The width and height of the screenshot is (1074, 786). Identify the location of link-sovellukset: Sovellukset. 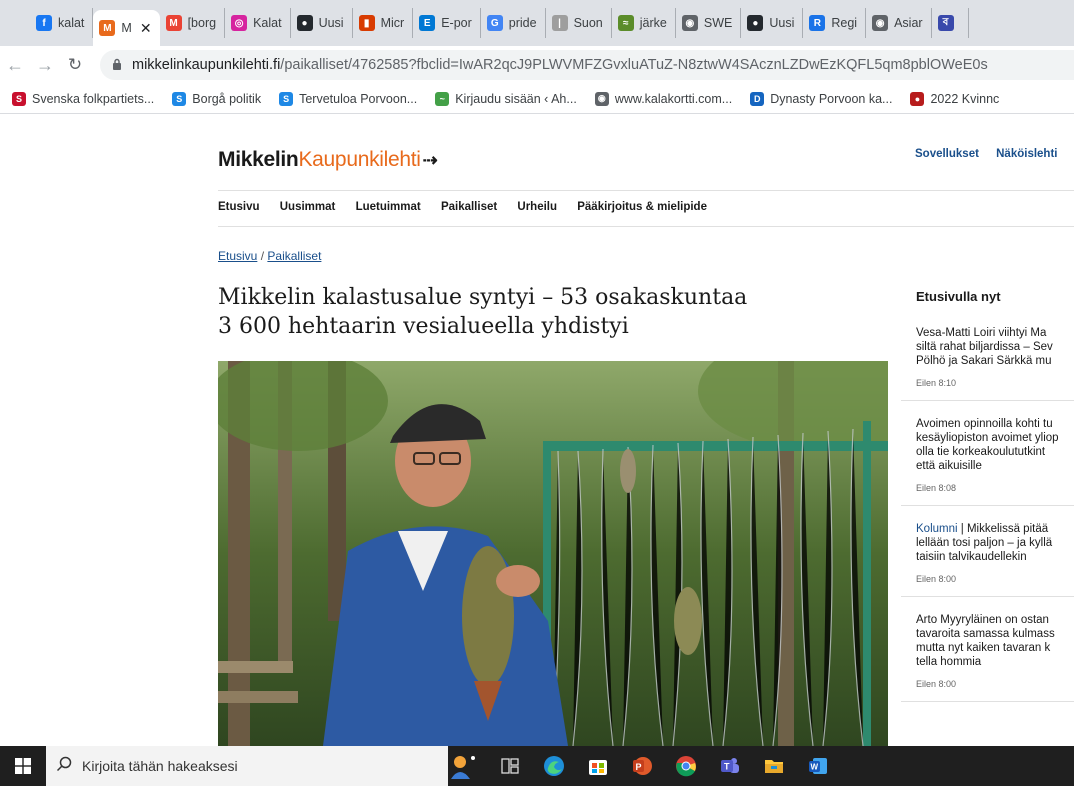
(947, 154).